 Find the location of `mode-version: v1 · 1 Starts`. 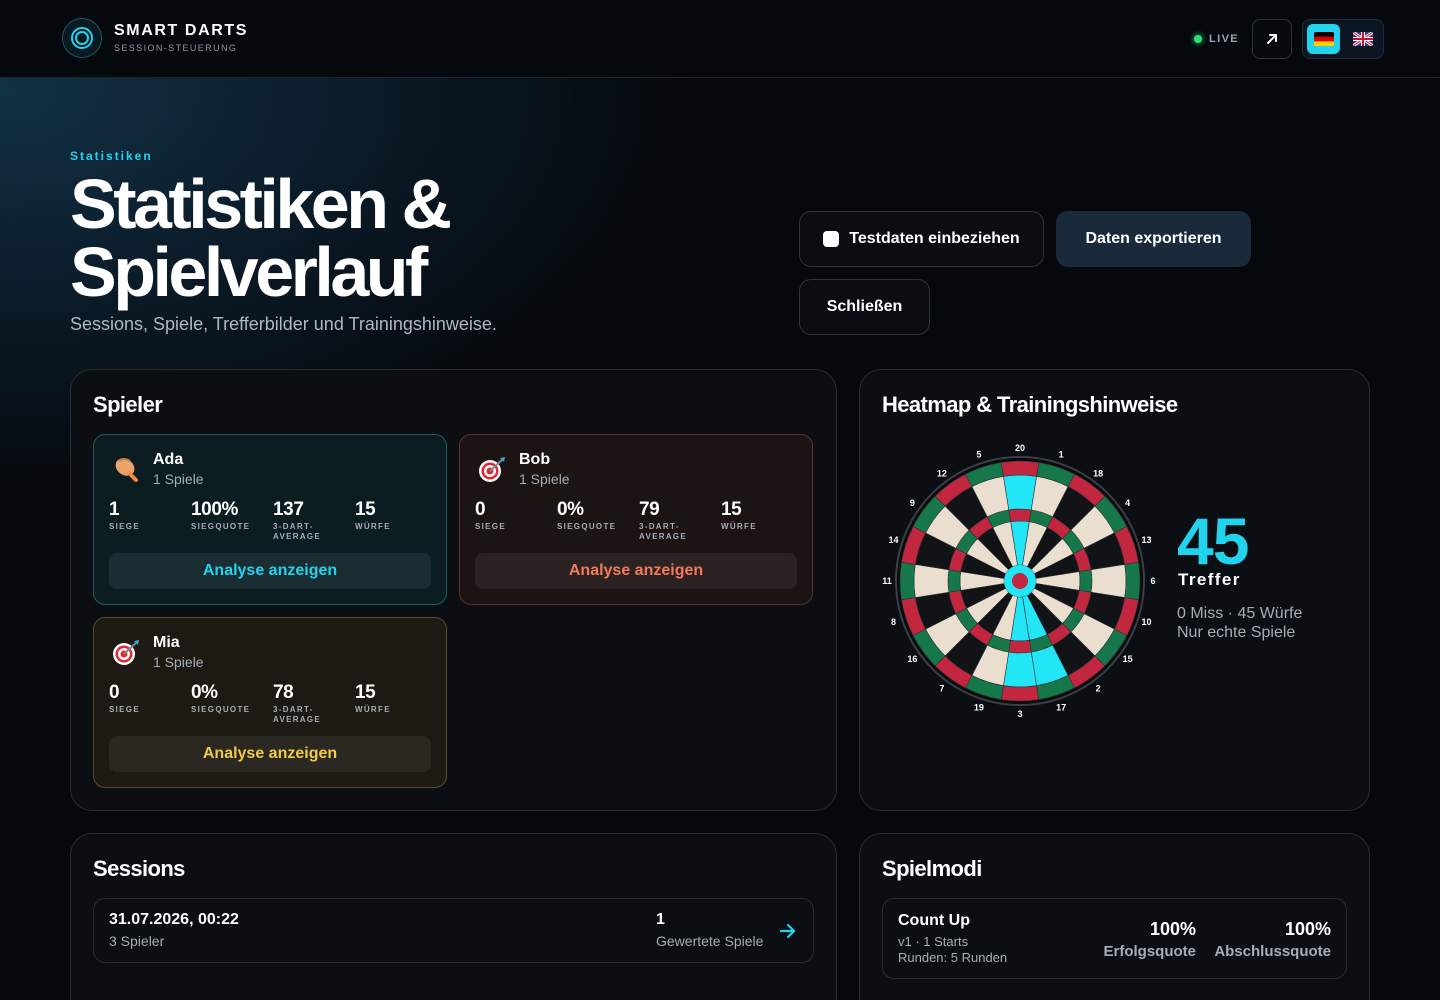

mode-version: v1 · 1 Starts is located at coordinates (933, 941).